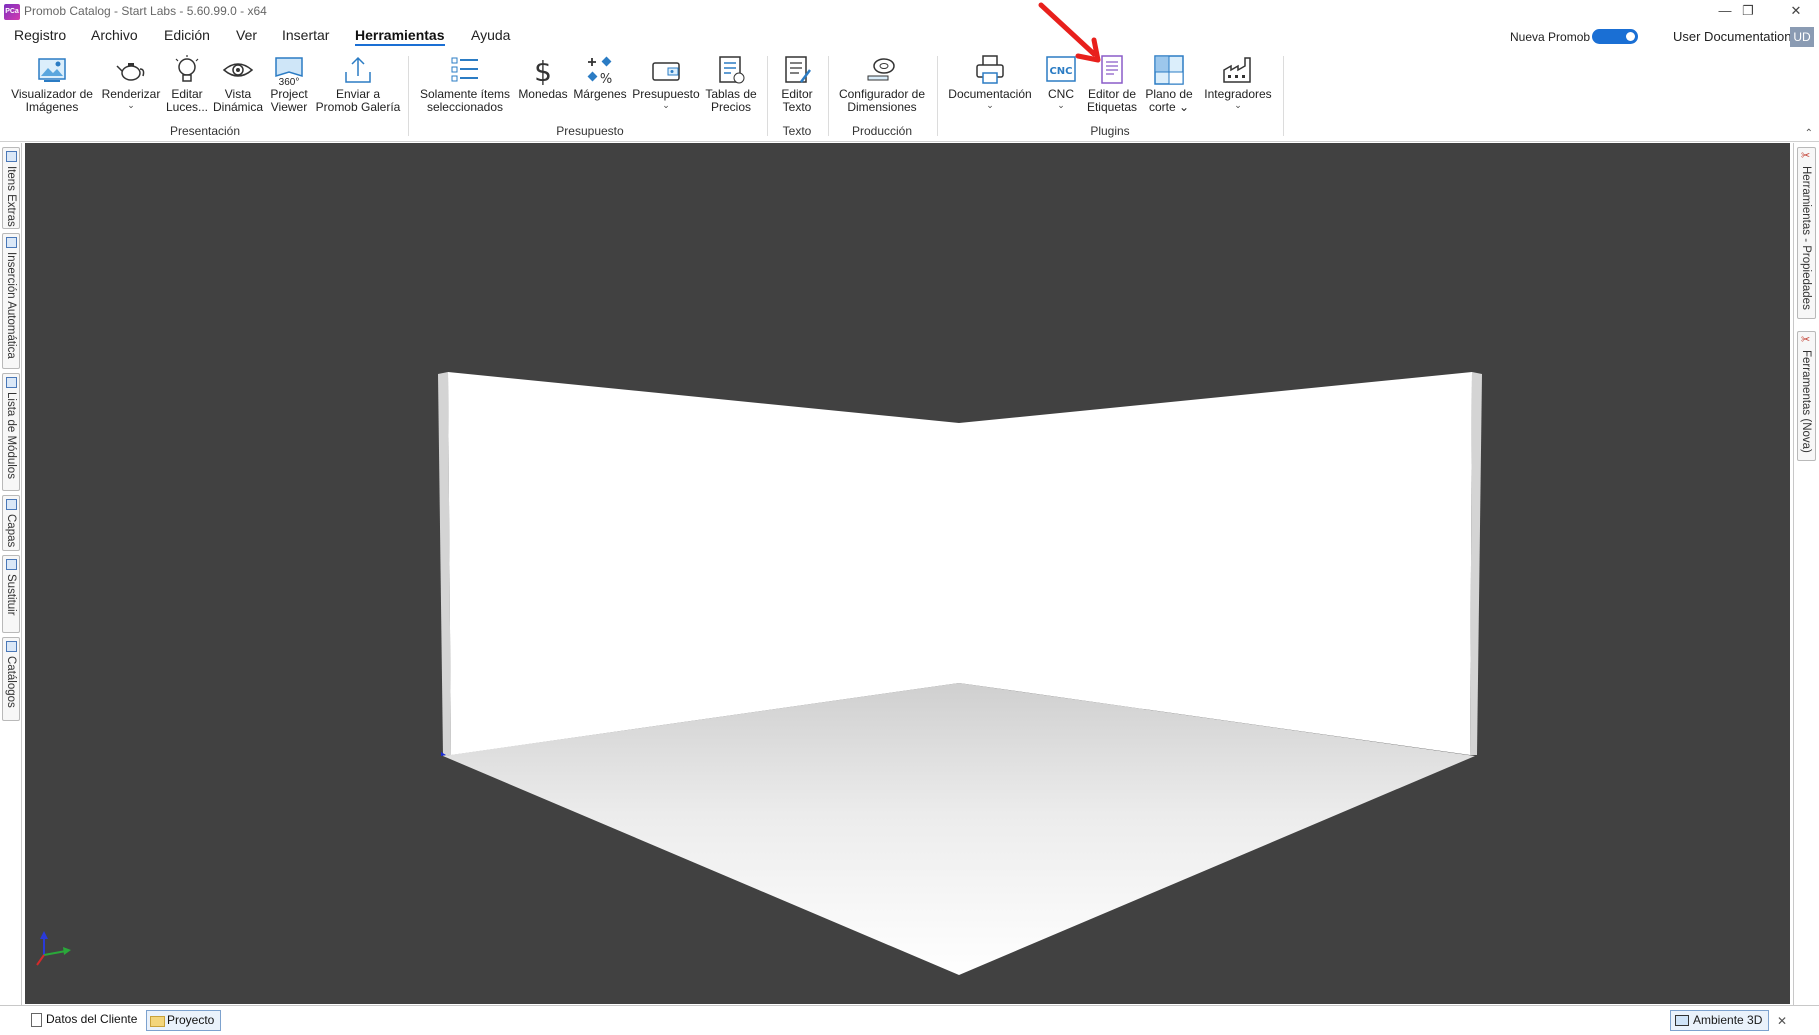  What do you see at coordinates (305, 35) in the screenshot?
I see `menu-insertar: Insertar` at bounding box center [305, 35].